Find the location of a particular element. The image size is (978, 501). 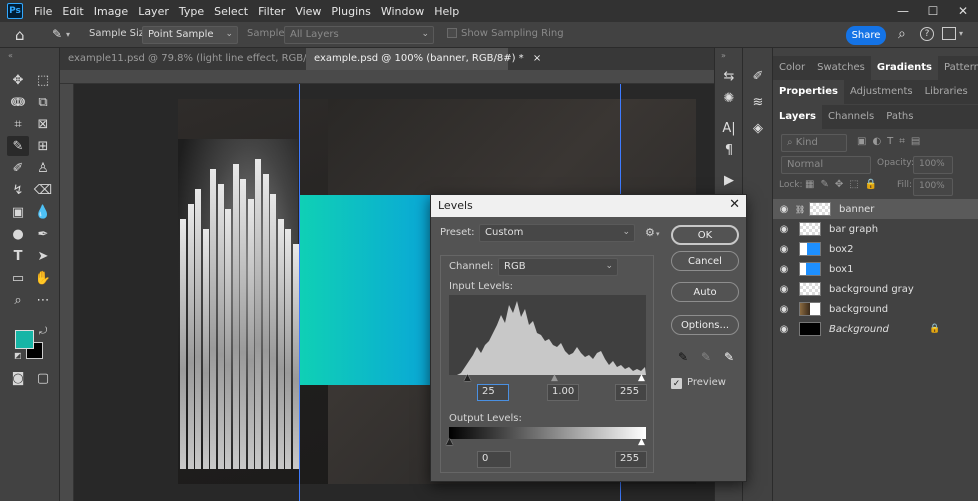

healing-brush-icon: ⊞ is located at coordinates (43, 146).